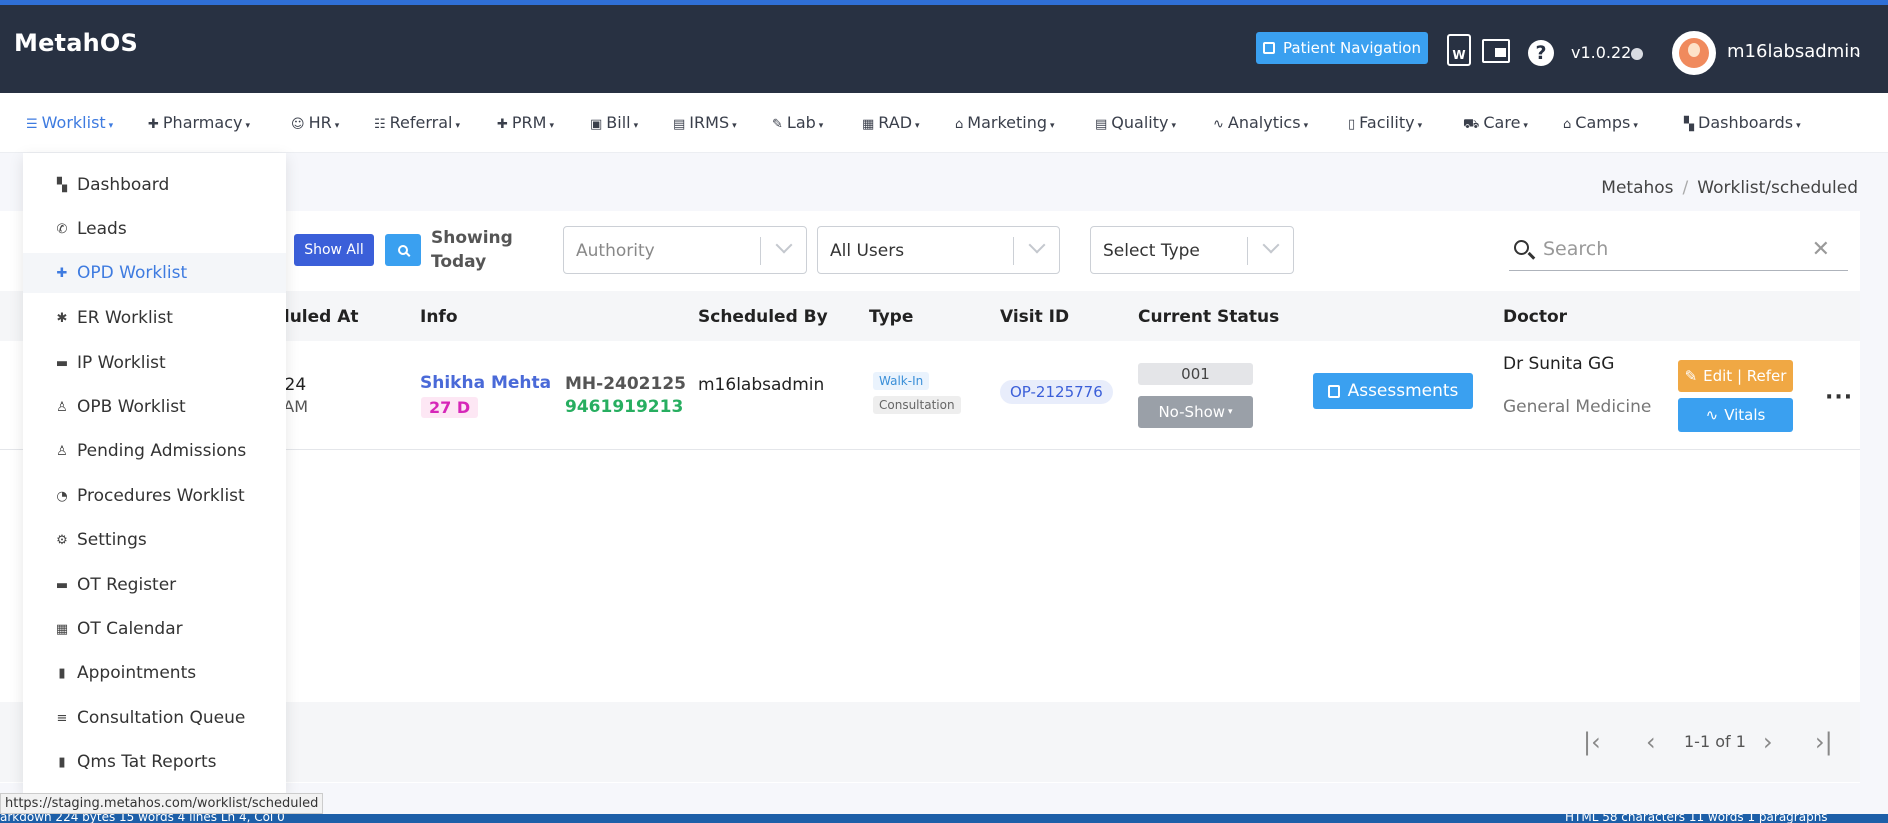 The width and height of the screenshot is (1888, 823). I want to click on breadcrumb-home: Metahos, so click(1637, 188).